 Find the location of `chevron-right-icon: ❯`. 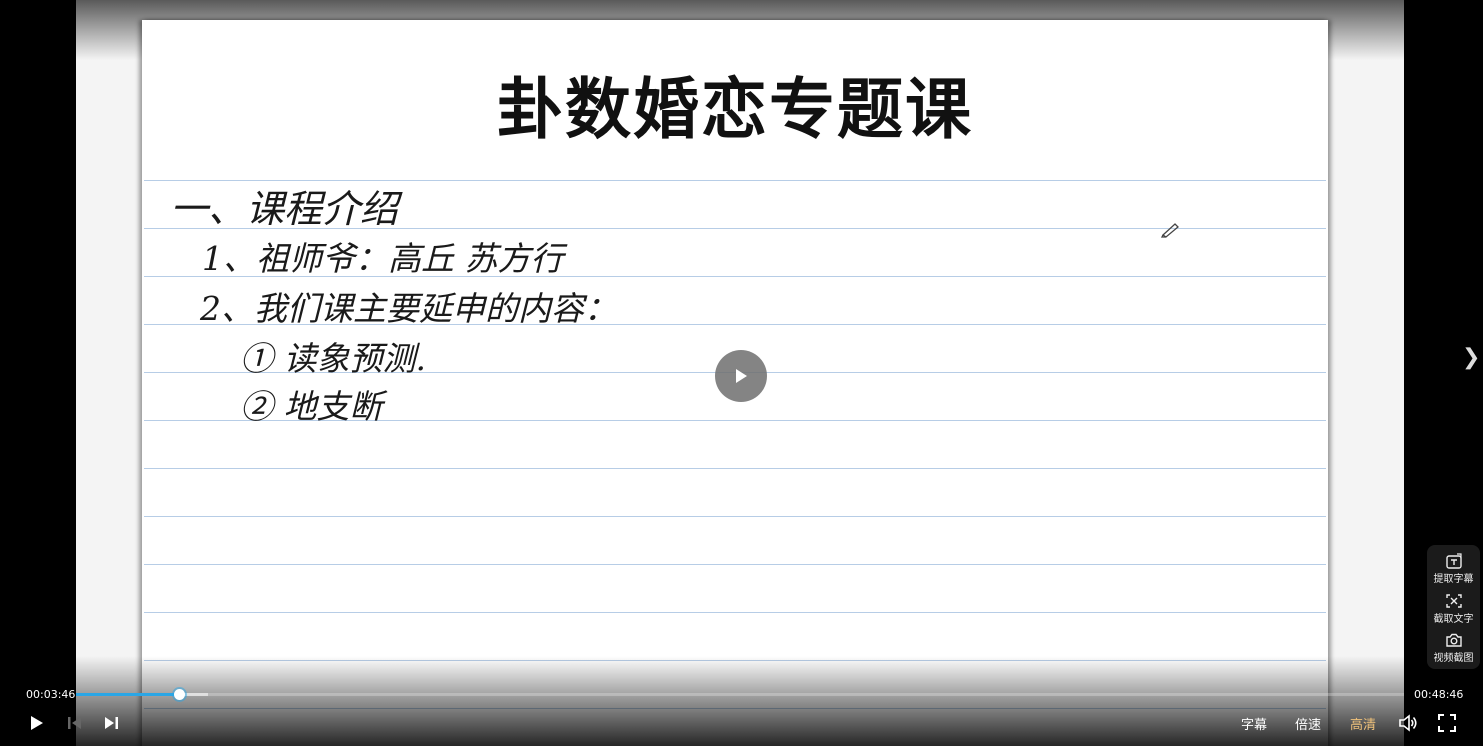

chevron-right-icon: ❯ is located at coordinates (1471, 357).